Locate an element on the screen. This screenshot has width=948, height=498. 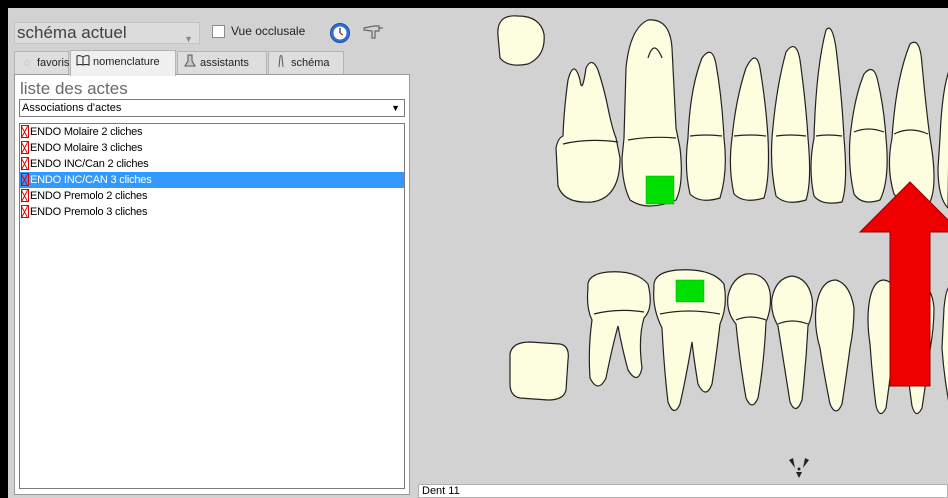
status-bar: Dent 11 is located at coordinates (683, 491).